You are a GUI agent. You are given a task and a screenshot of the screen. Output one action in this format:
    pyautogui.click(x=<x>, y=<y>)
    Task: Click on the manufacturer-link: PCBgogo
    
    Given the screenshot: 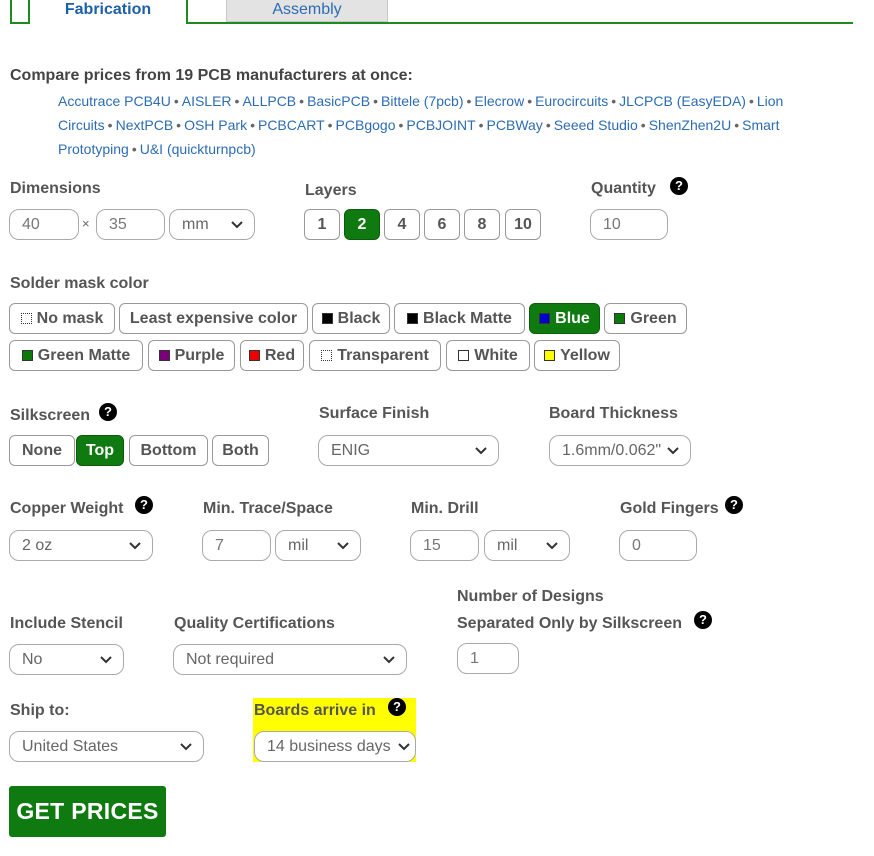 What is the action you would take?
    pyautogui.click(x=366, y=125)
    